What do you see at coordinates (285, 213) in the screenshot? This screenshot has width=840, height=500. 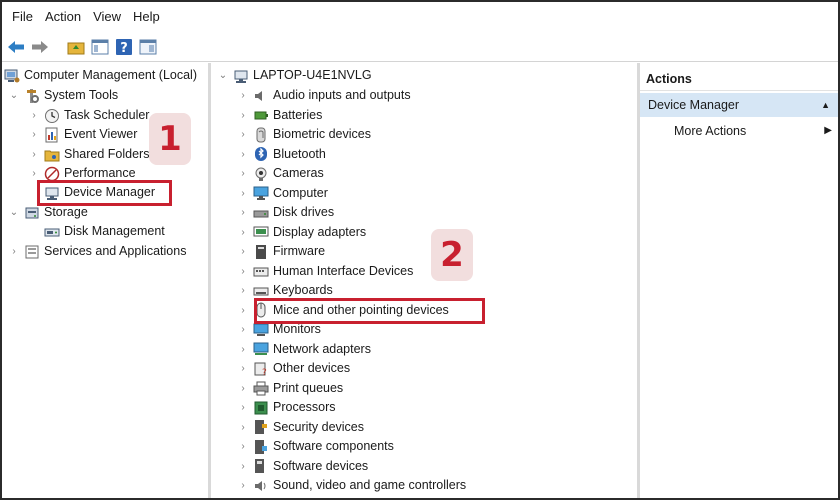 I see `device-category-disk-drives: › Disk drives` at bounding box center [285, 213].